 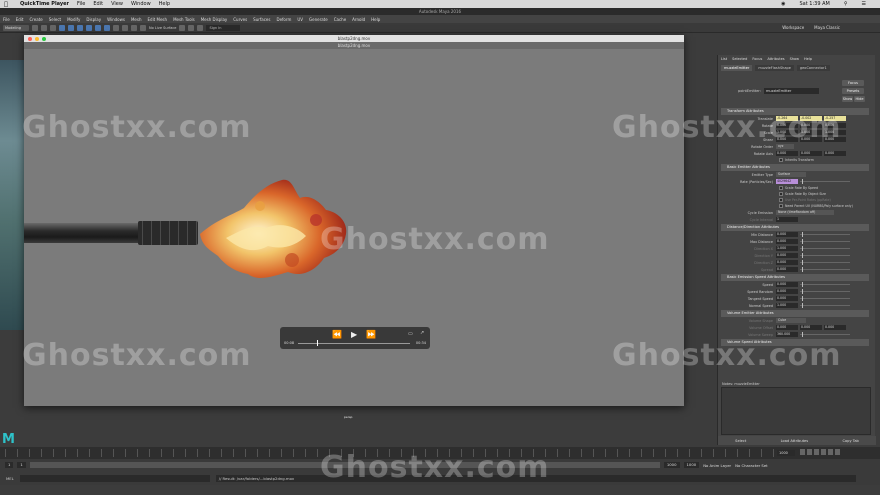 What do you see at coordinates (80, 27) in the screenshot?
I see `paint-select-icon` at bounding box center [80, 27].